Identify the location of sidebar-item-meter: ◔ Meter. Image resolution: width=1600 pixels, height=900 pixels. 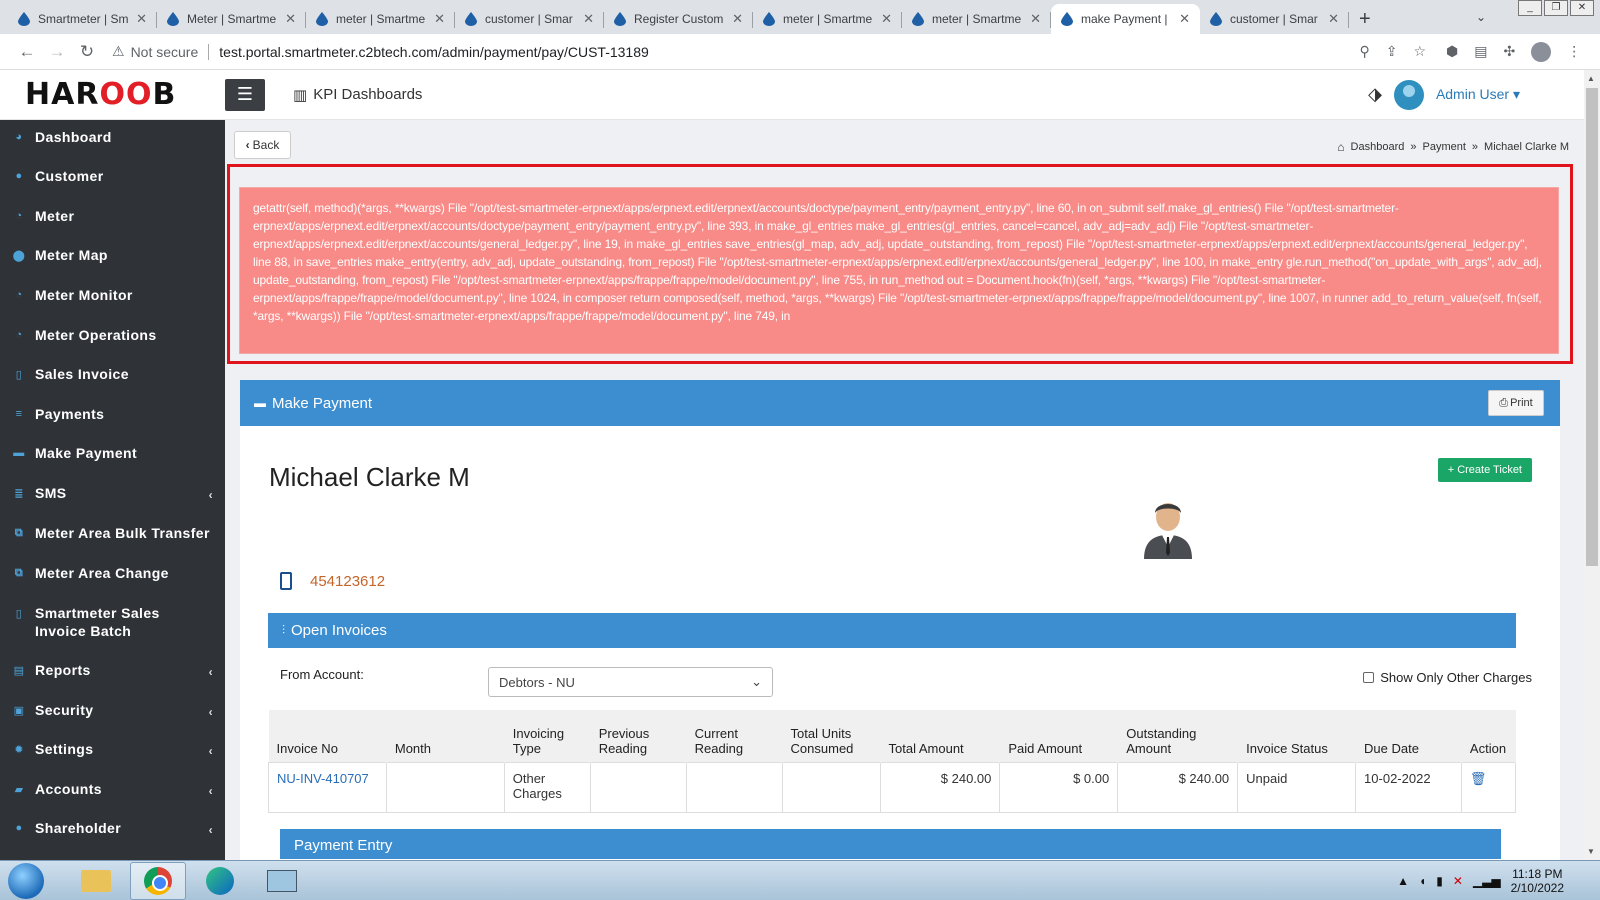
(112, 216).